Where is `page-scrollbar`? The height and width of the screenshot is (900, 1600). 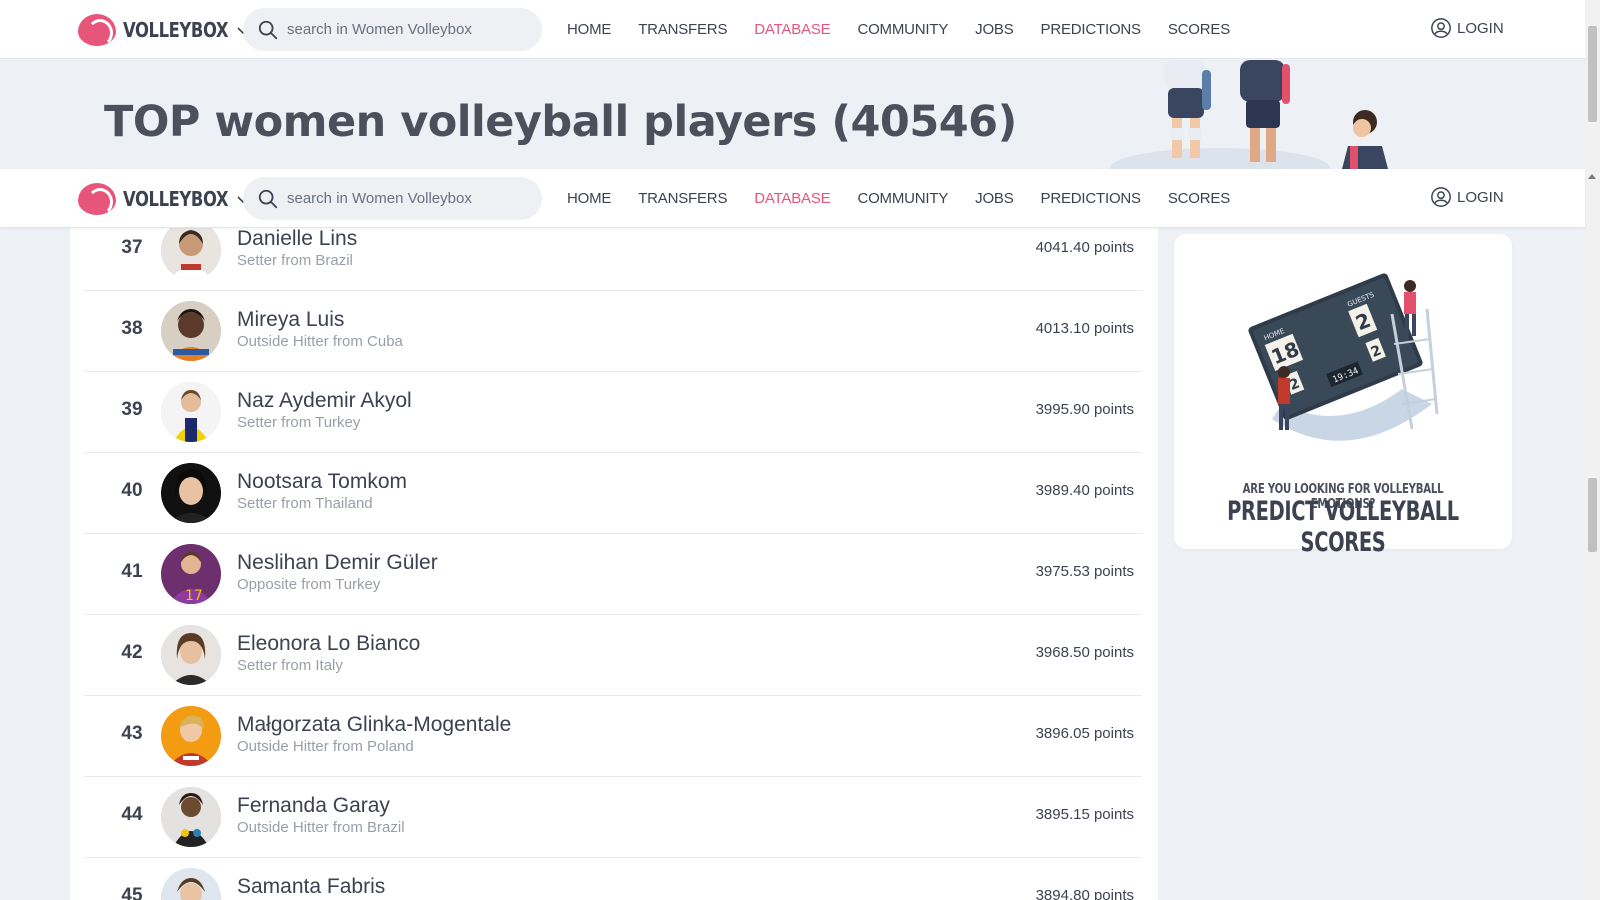
page-scrollbar is located at coordinates (1592, 450).